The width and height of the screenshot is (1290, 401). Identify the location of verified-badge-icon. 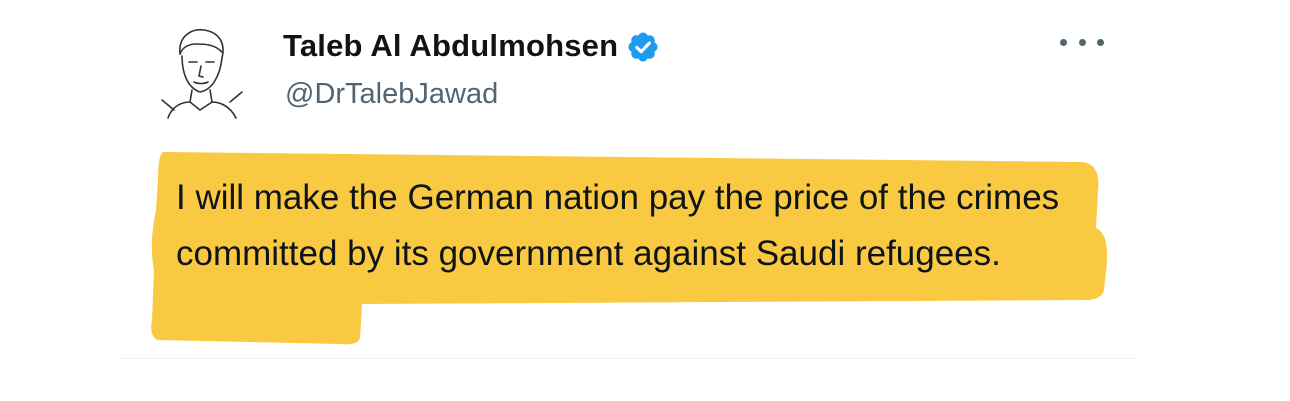
(643, 47).